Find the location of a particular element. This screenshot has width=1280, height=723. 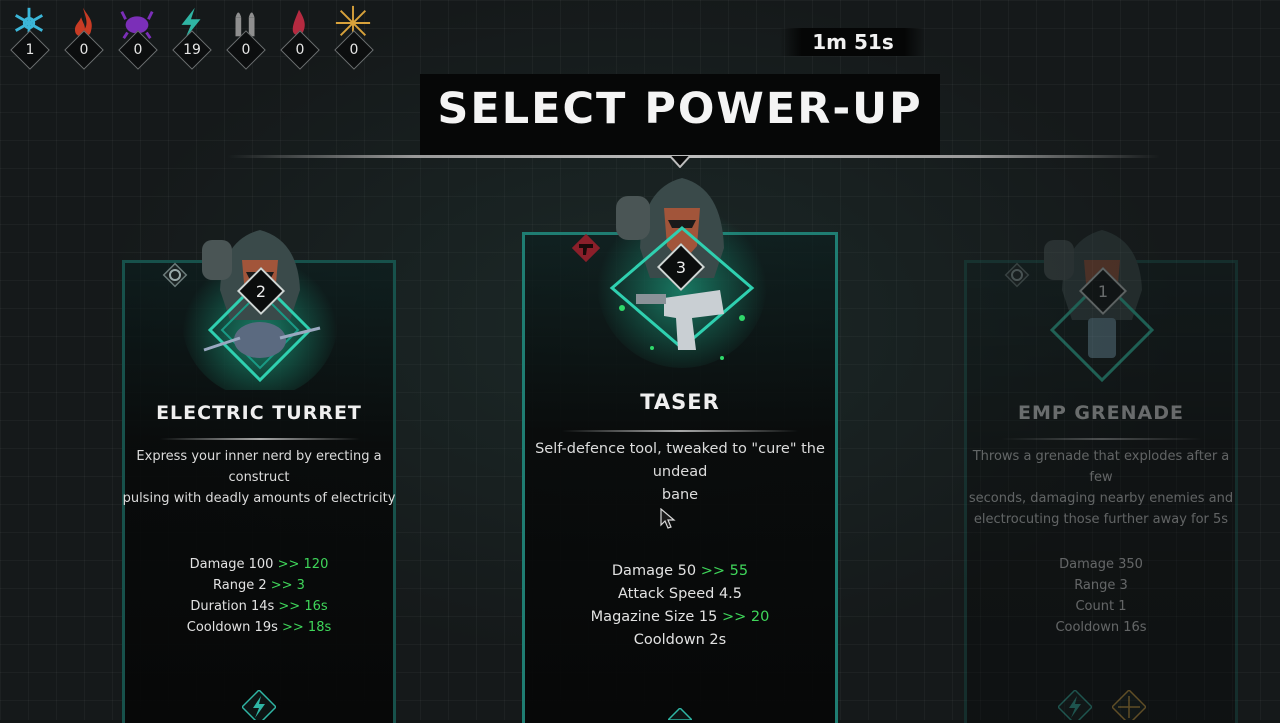

card-title: TASER is located at coordinates (680, 402).